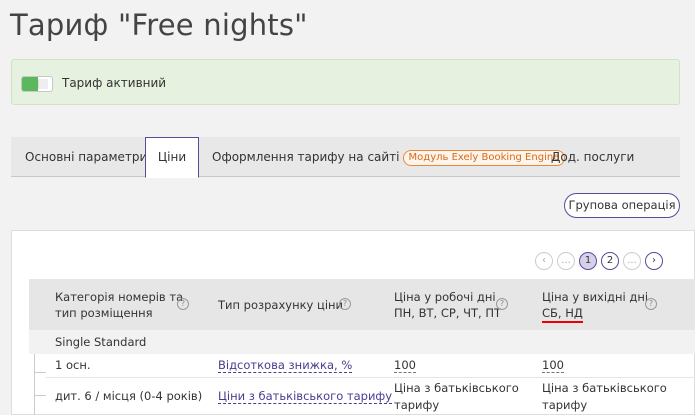 Image resolution: width=695 pixels, height=415 pixels. I want to click on pagination-page-2: 2, so click(610, 261).